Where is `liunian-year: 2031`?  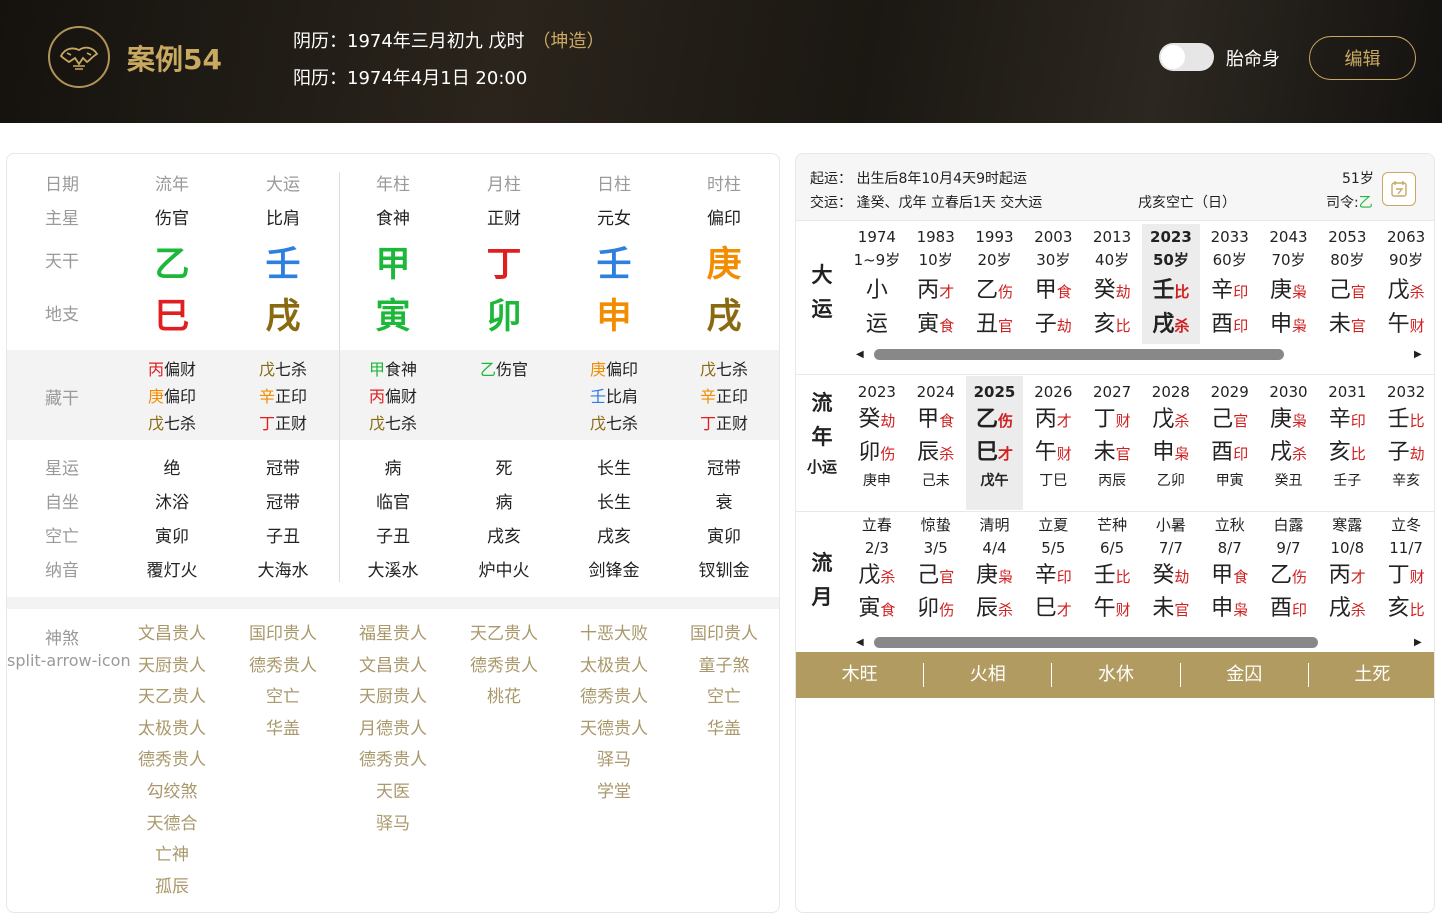 liunian-year: 2031 is located at coordinates (1347, 392).